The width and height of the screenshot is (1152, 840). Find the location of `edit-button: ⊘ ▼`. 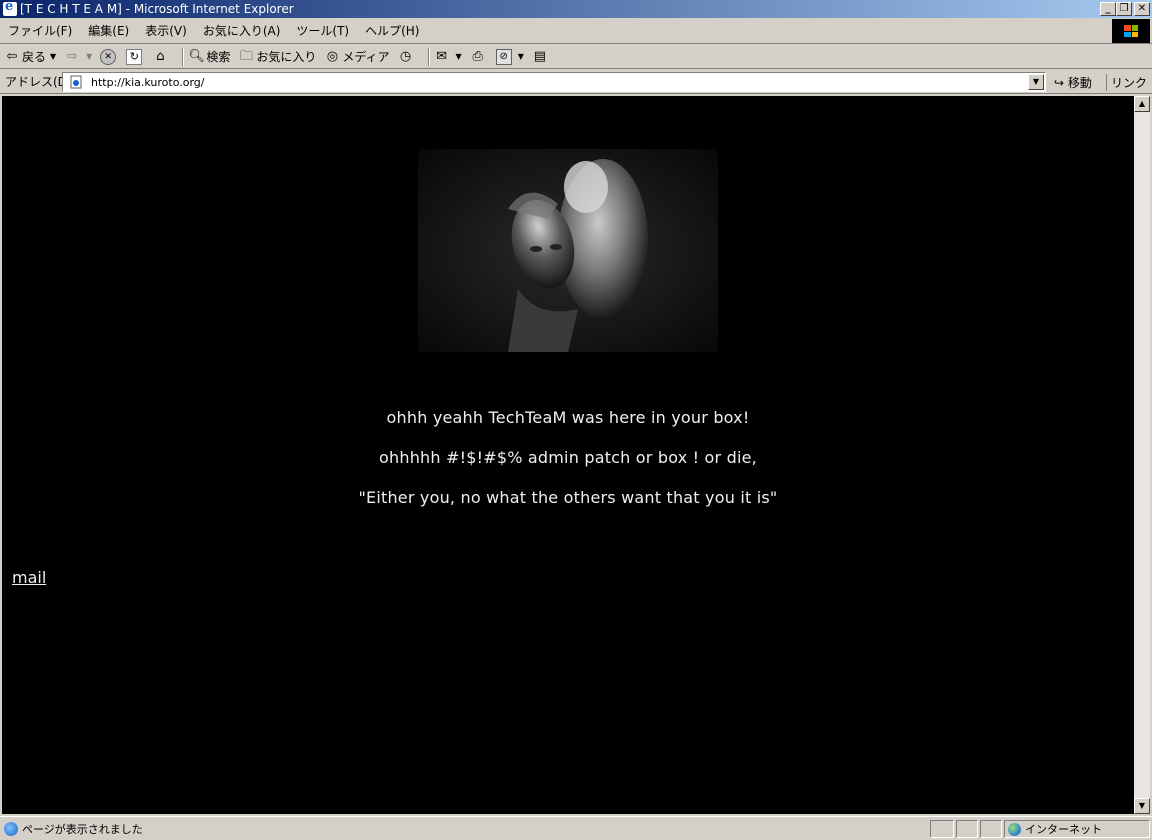

edit-button: ⊘ ▼ is located at coordinates (509, 56).